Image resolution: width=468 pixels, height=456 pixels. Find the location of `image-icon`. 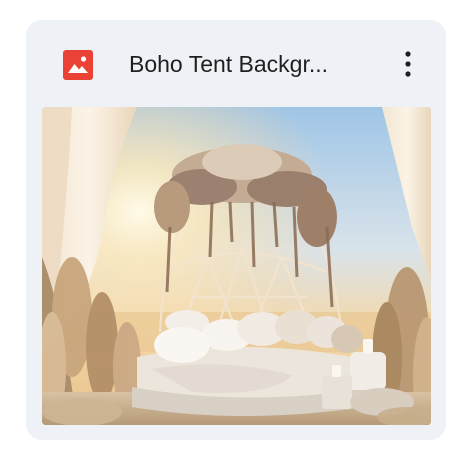

image-icon is located at coordinates (78, 65).